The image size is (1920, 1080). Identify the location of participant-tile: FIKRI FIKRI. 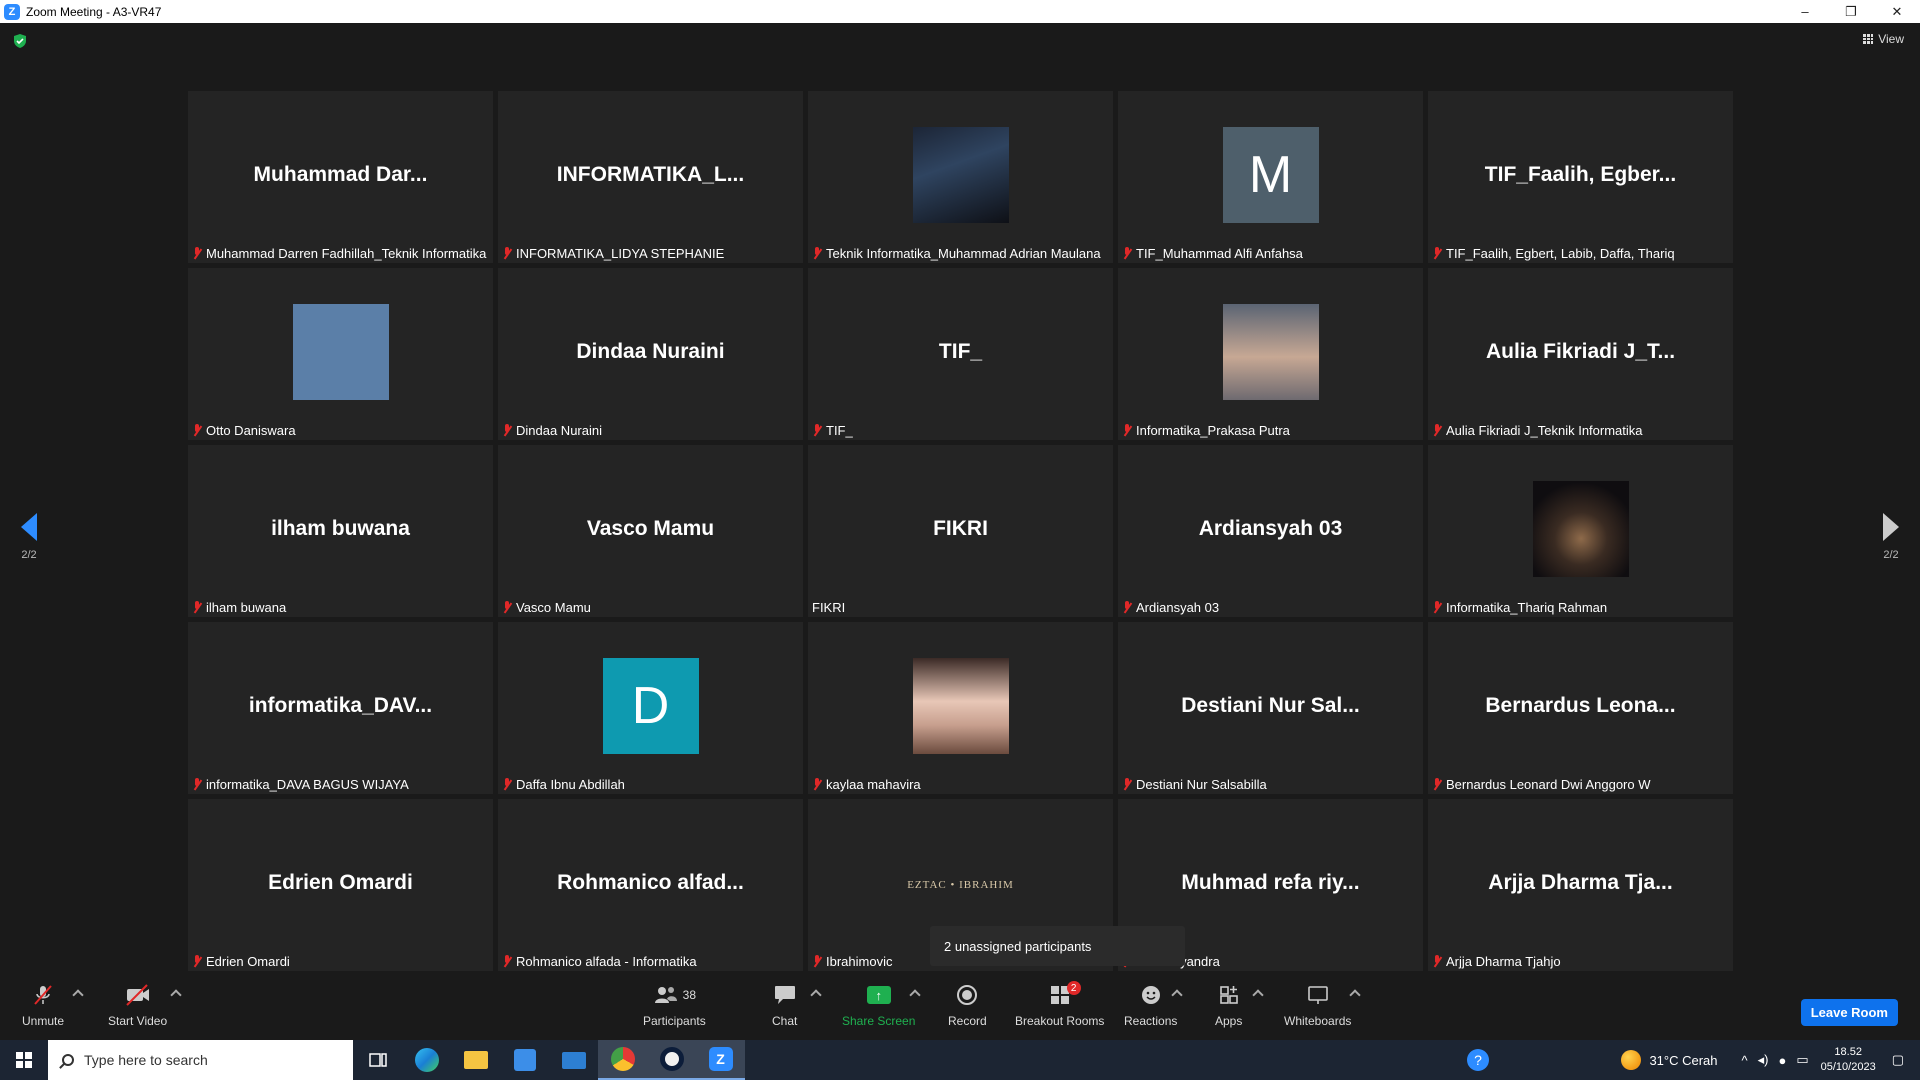
(960, 531).